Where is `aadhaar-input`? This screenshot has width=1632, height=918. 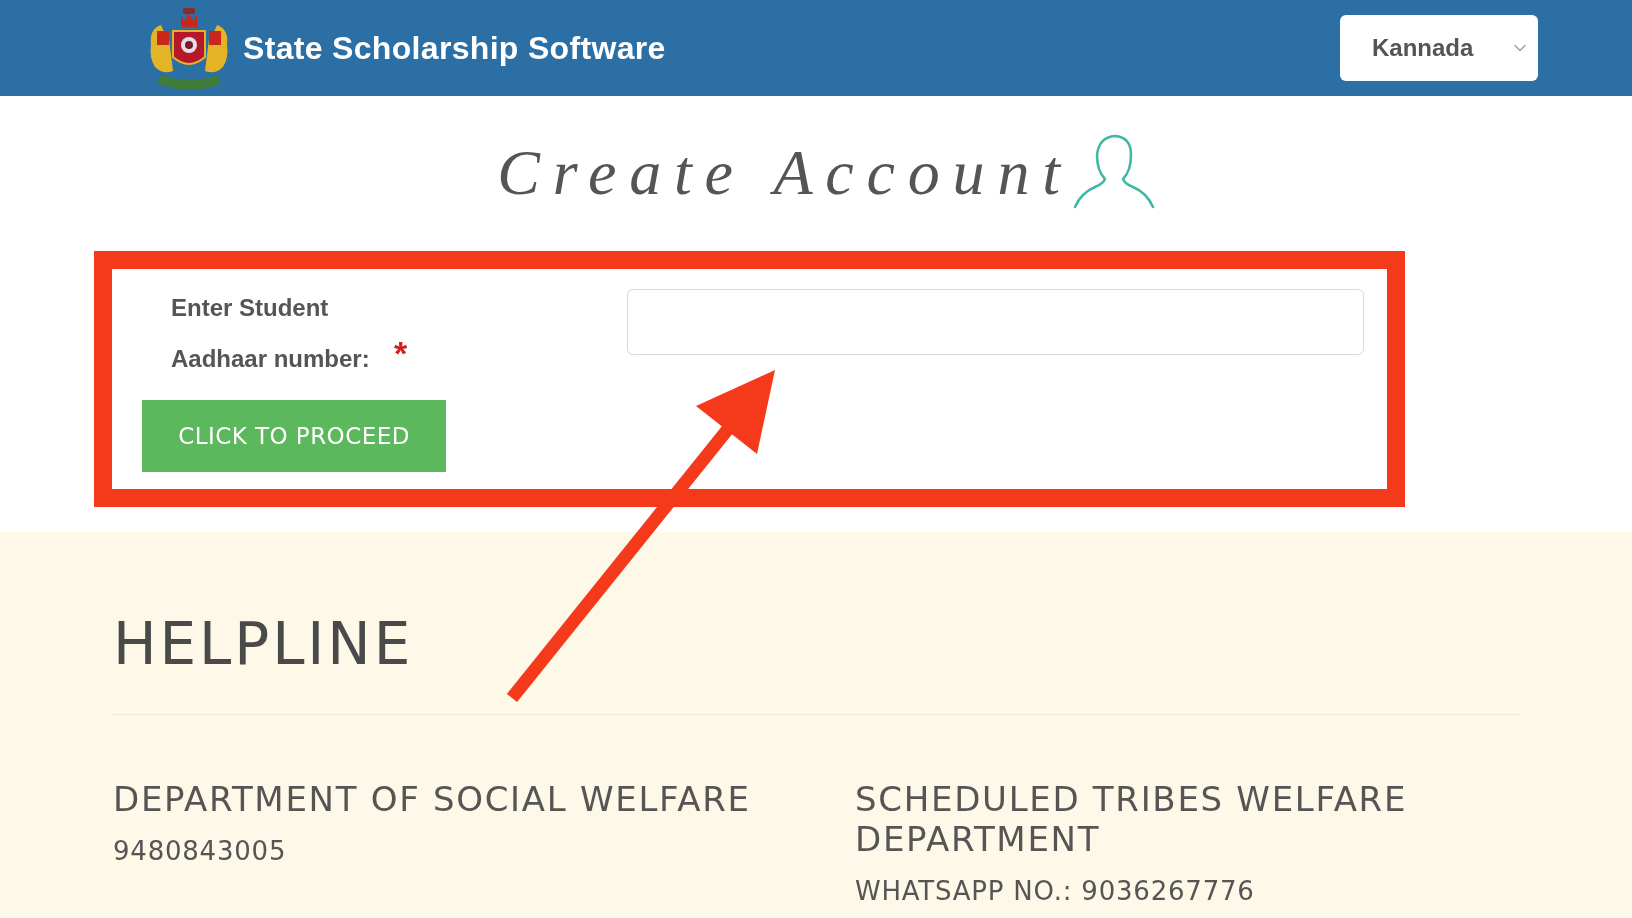
aadhaar-input is located at coordinates (995, 322).